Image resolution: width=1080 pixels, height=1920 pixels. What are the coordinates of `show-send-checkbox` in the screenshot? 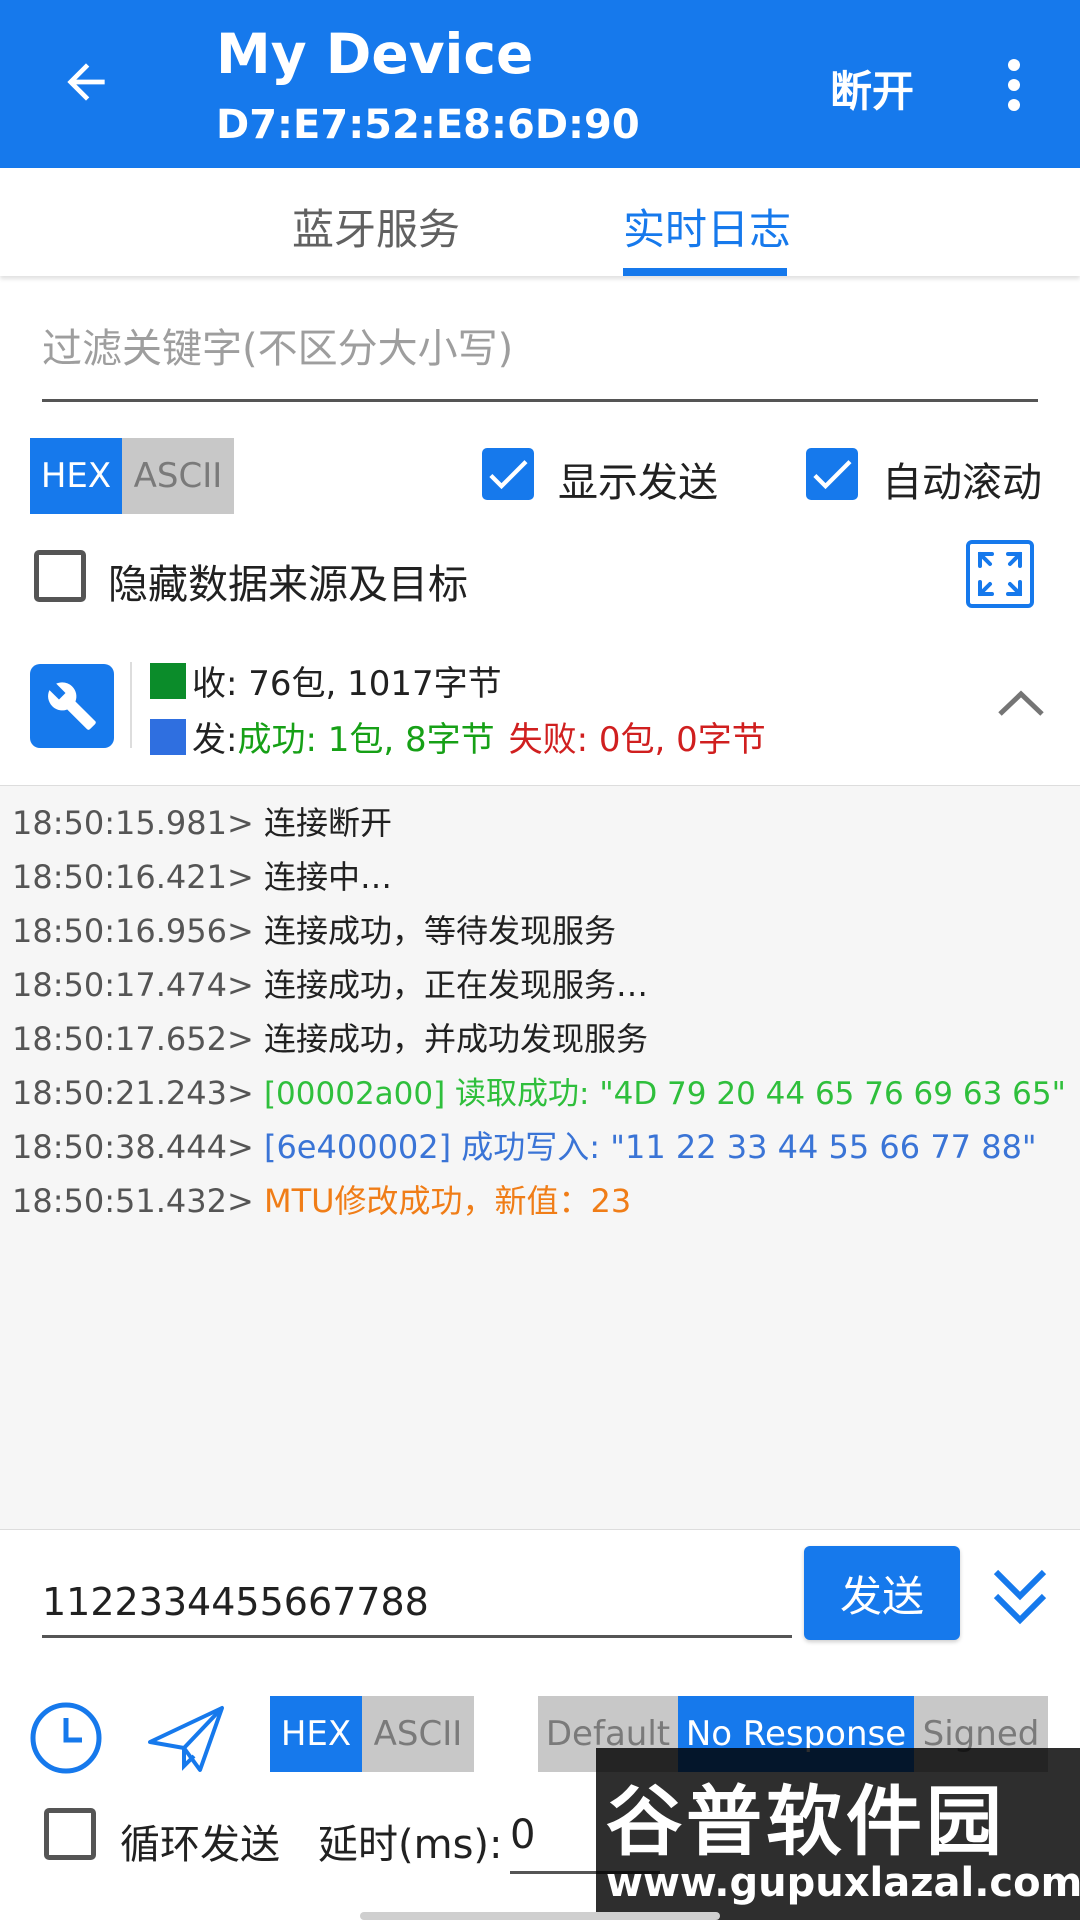 It's located at (508, 474).